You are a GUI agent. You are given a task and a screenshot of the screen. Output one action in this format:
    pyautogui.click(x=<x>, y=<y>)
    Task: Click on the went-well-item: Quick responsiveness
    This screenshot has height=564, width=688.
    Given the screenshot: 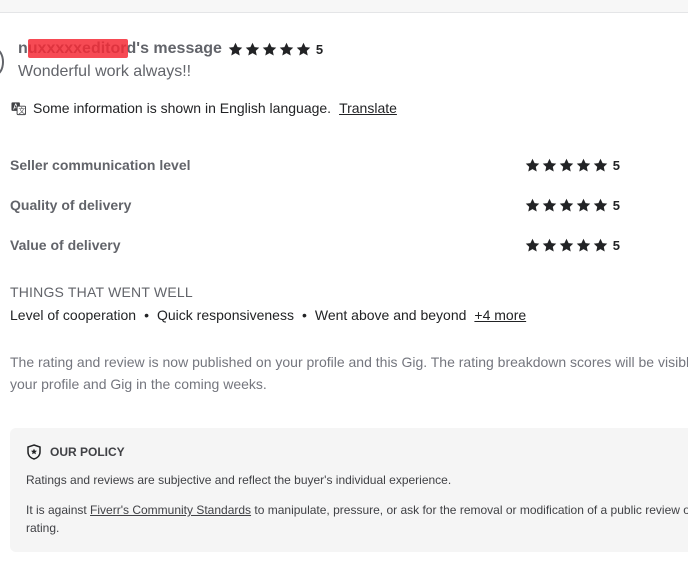 What is the action you would take?
    pyautogui.click(x=225, y=315)
    